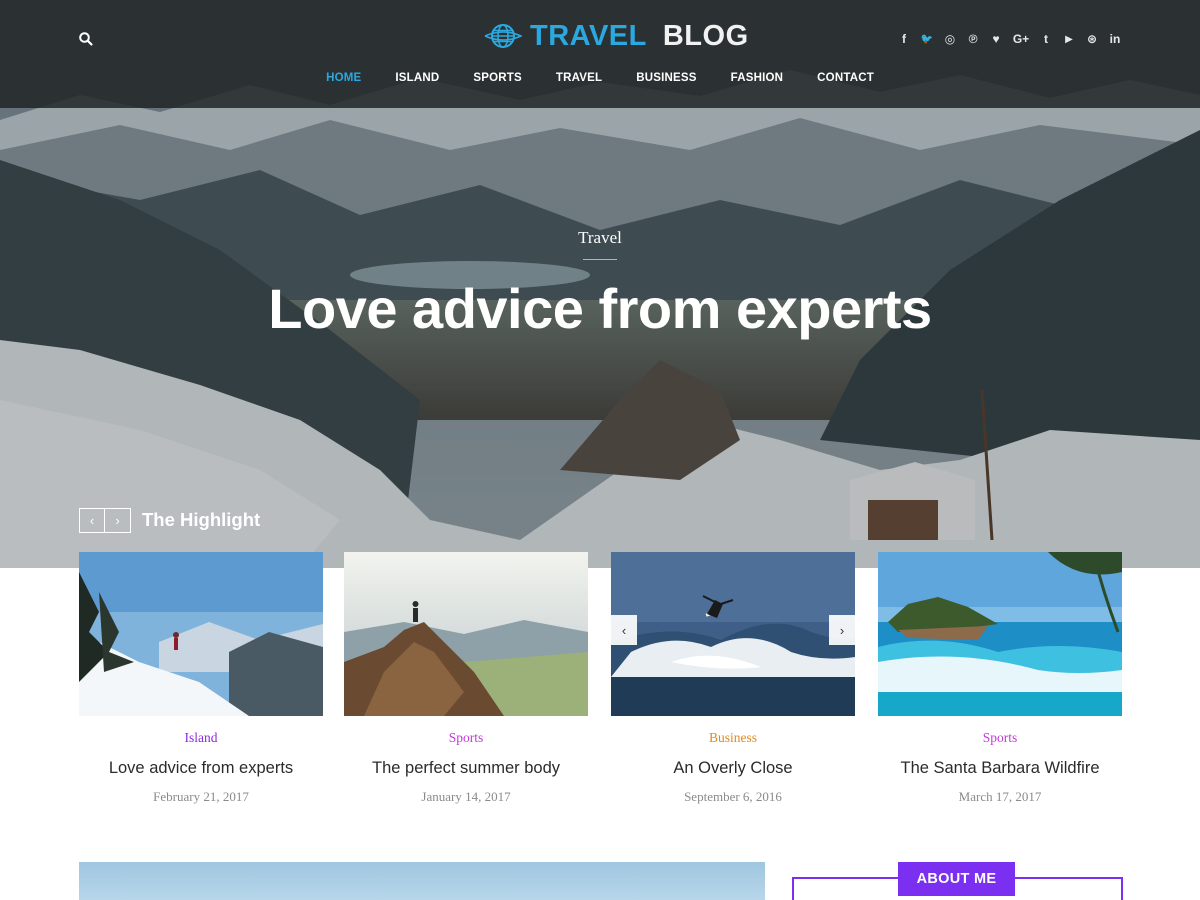 The width and height of the screenshot is (1200, 900). I want to click on card-title: An Overly Close, so click(733, 768).